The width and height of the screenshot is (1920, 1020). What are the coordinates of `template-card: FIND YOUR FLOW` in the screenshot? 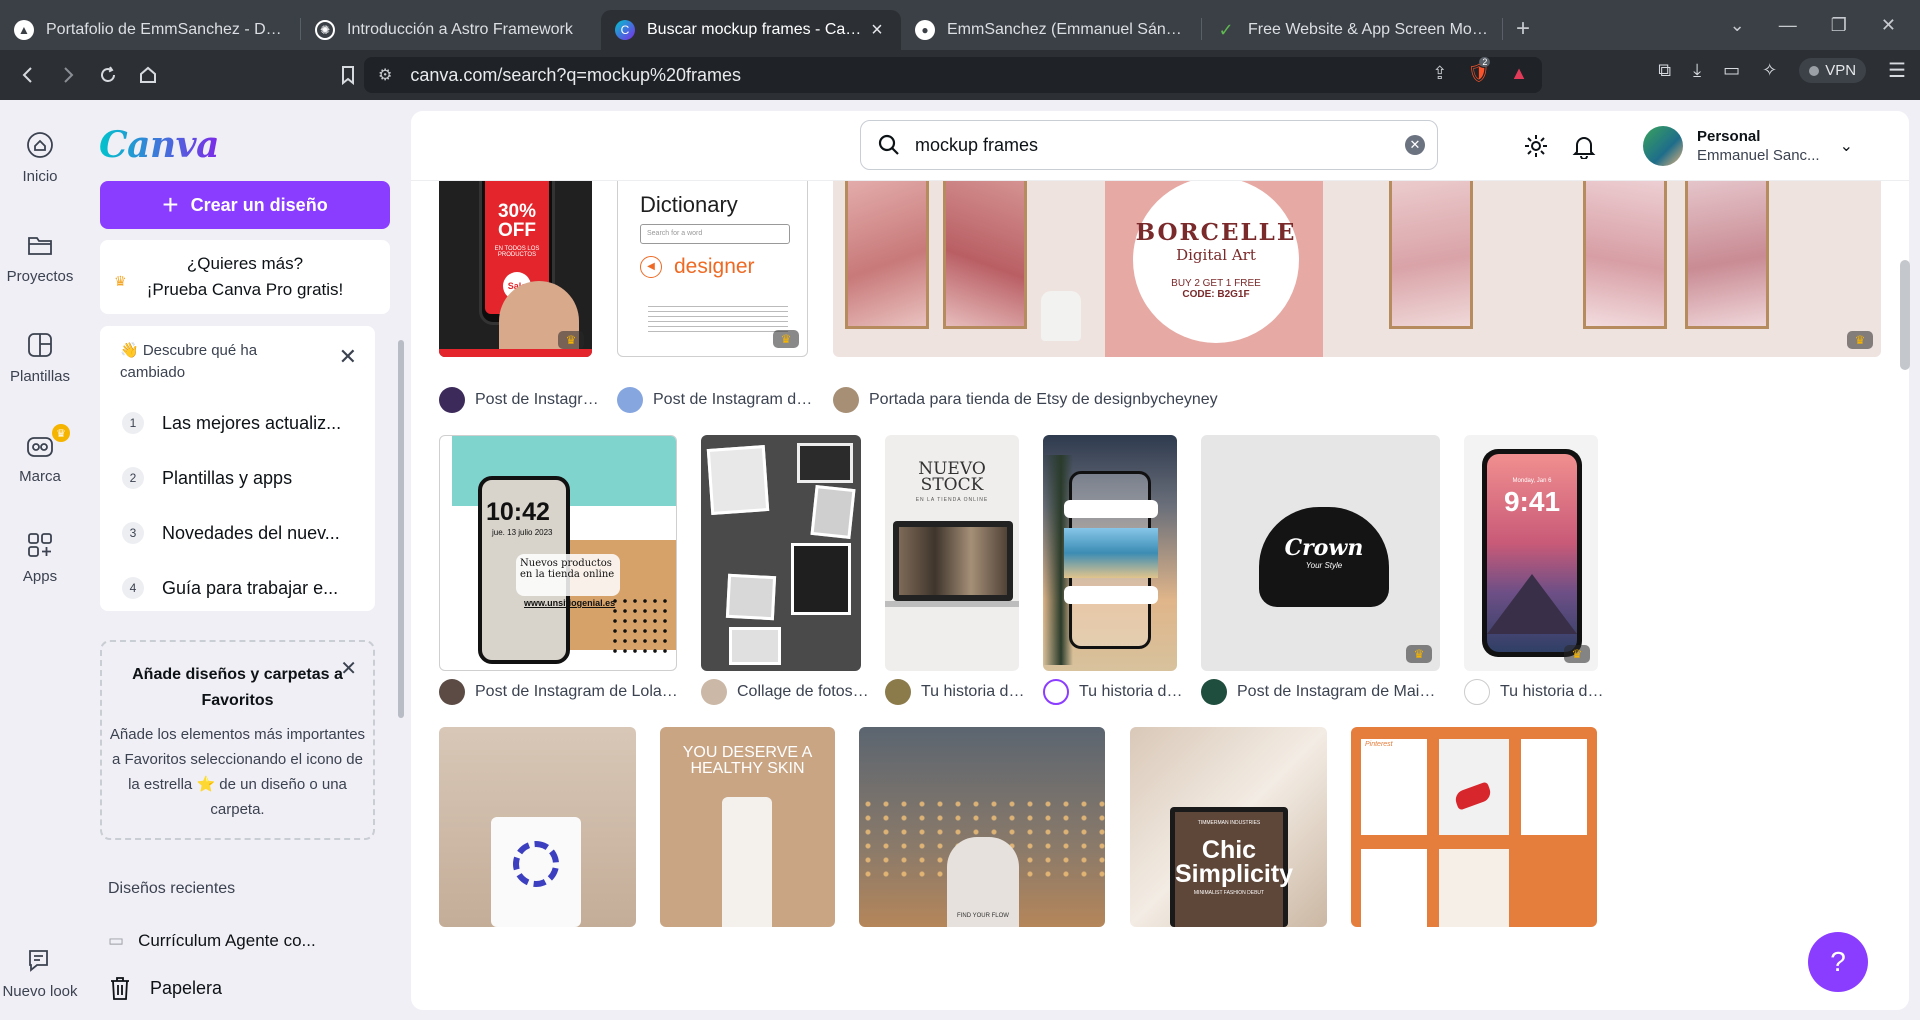 It's located at (982, 827).